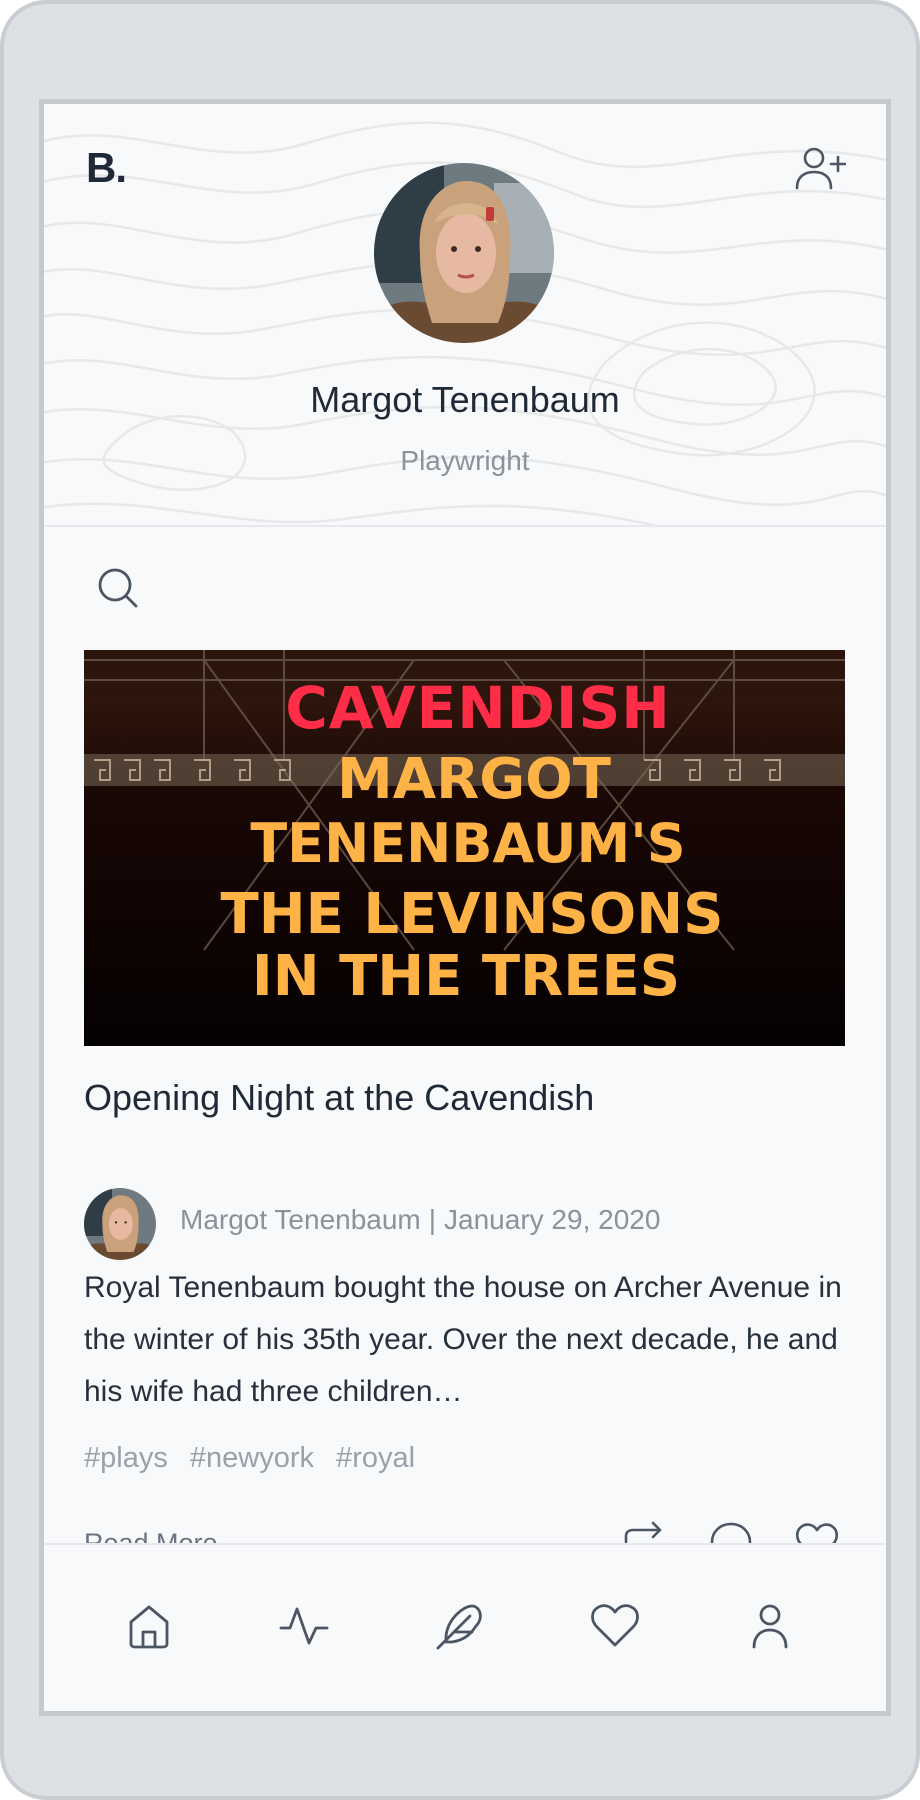  I want to click on tab-activity, so click(304, 1626).